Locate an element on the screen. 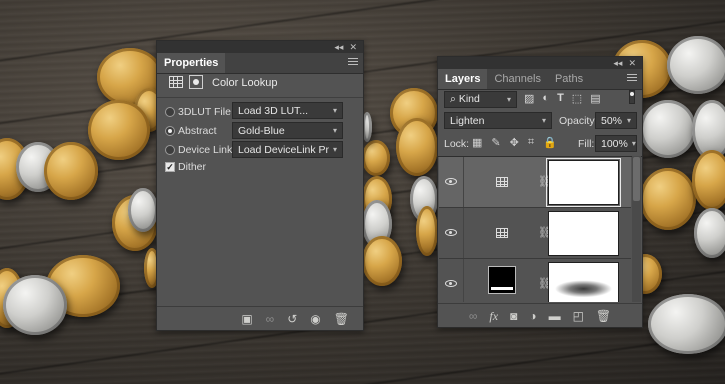 The image size is (725, 384). layers-bottom-bar: ∞ fx ◙ ◑ ▬ ◰ 🗑 is located at coordinates (540, 315).